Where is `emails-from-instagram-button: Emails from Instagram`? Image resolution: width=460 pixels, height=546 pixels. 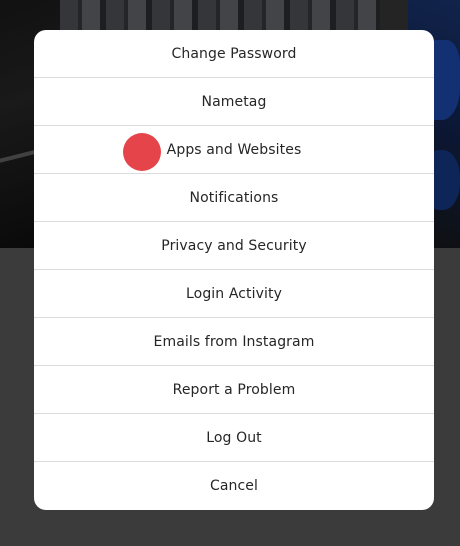
emails-from-instagram-button: Emails from Instagram is located at coordinates (234, 342).